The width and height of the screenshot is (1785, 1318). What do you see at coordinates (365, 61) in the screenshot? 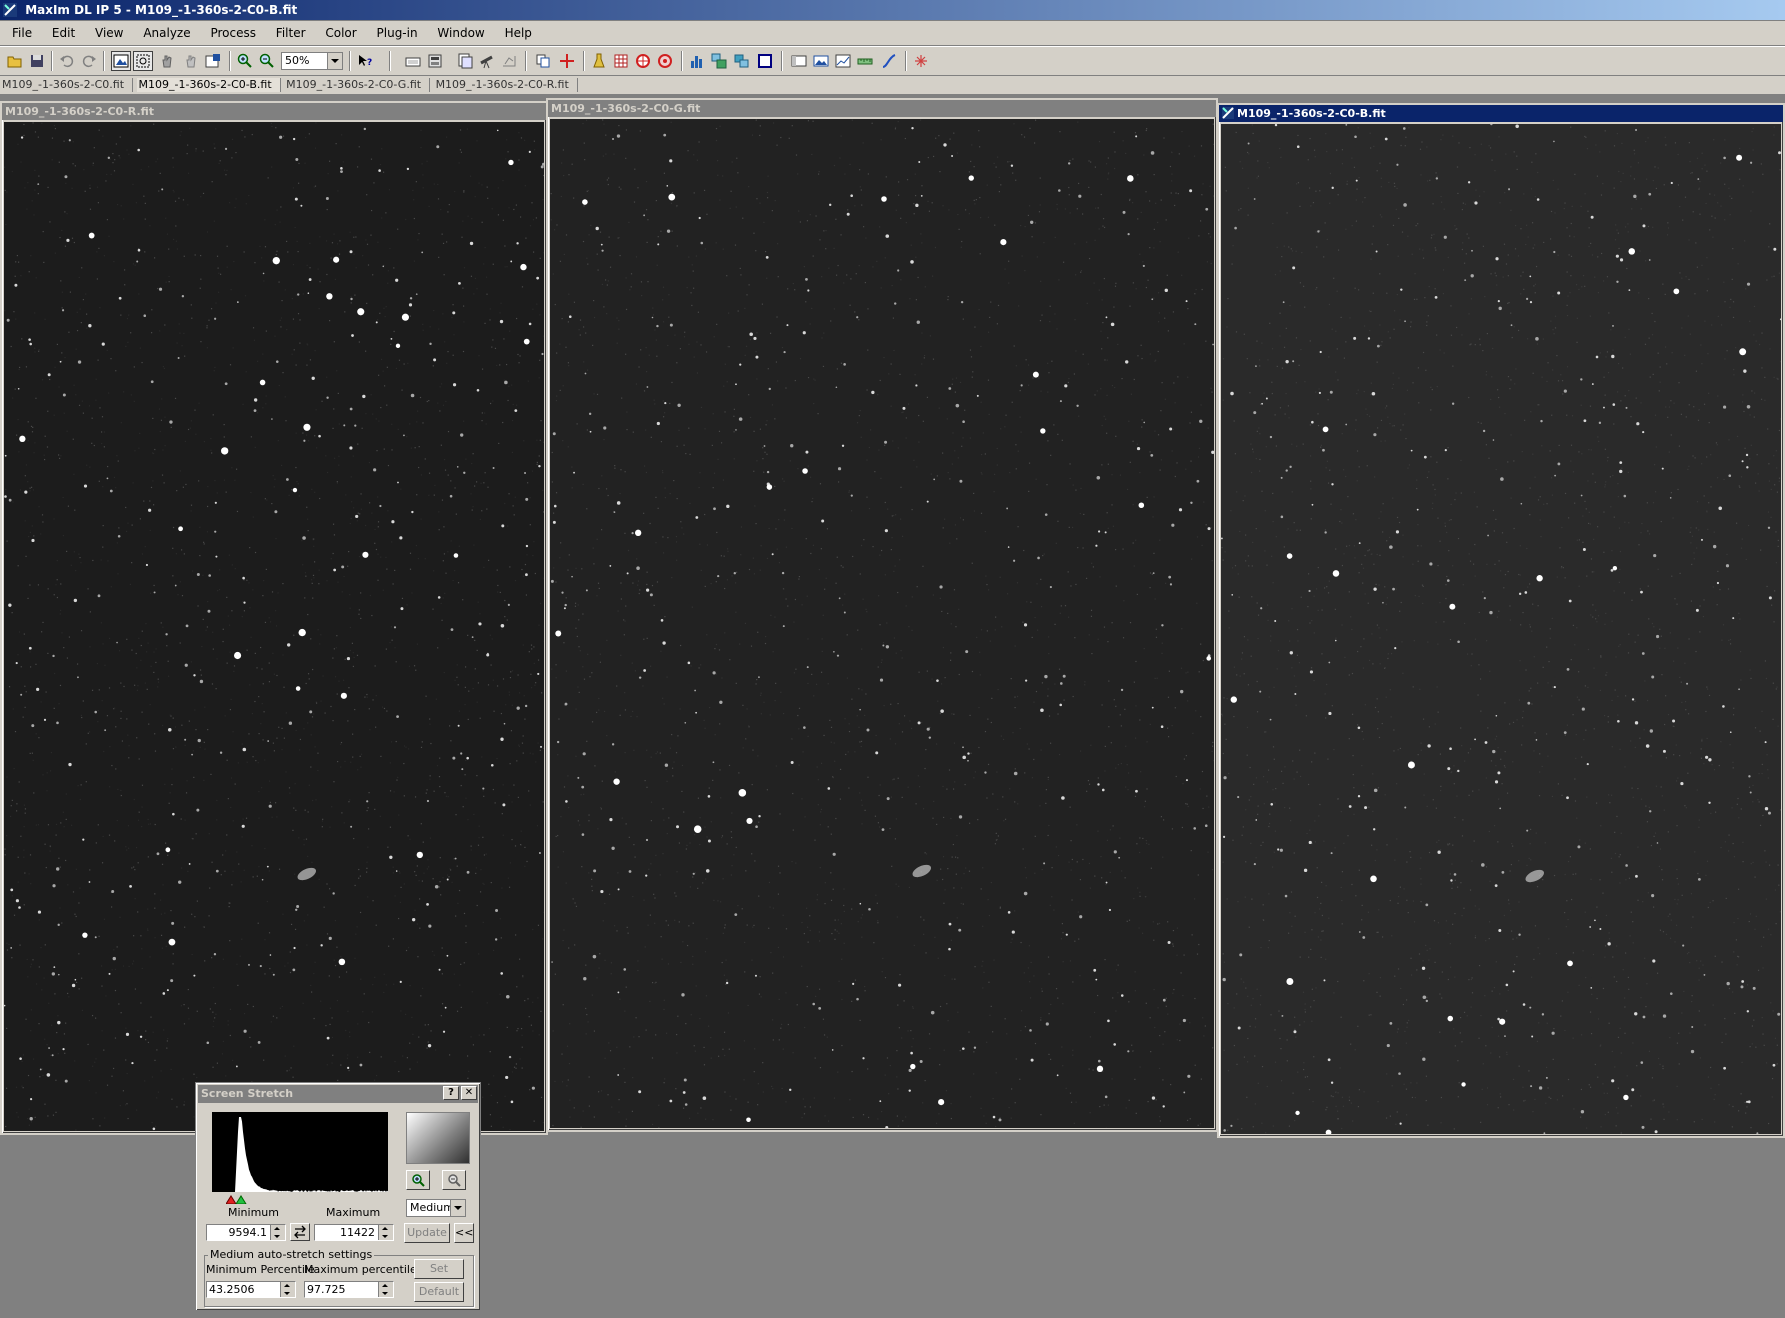
I see `context-help-button: ?` at bounding box center [365, 61].